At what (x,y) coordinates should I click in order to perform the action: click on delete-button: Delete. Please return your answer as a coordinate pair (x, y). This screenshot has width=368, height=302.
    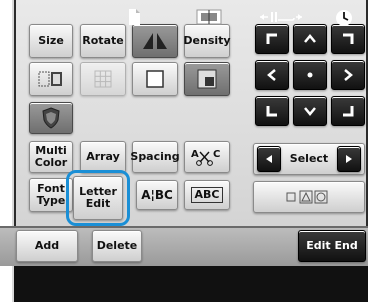
    Looking at the image, I should click on (117, 246).